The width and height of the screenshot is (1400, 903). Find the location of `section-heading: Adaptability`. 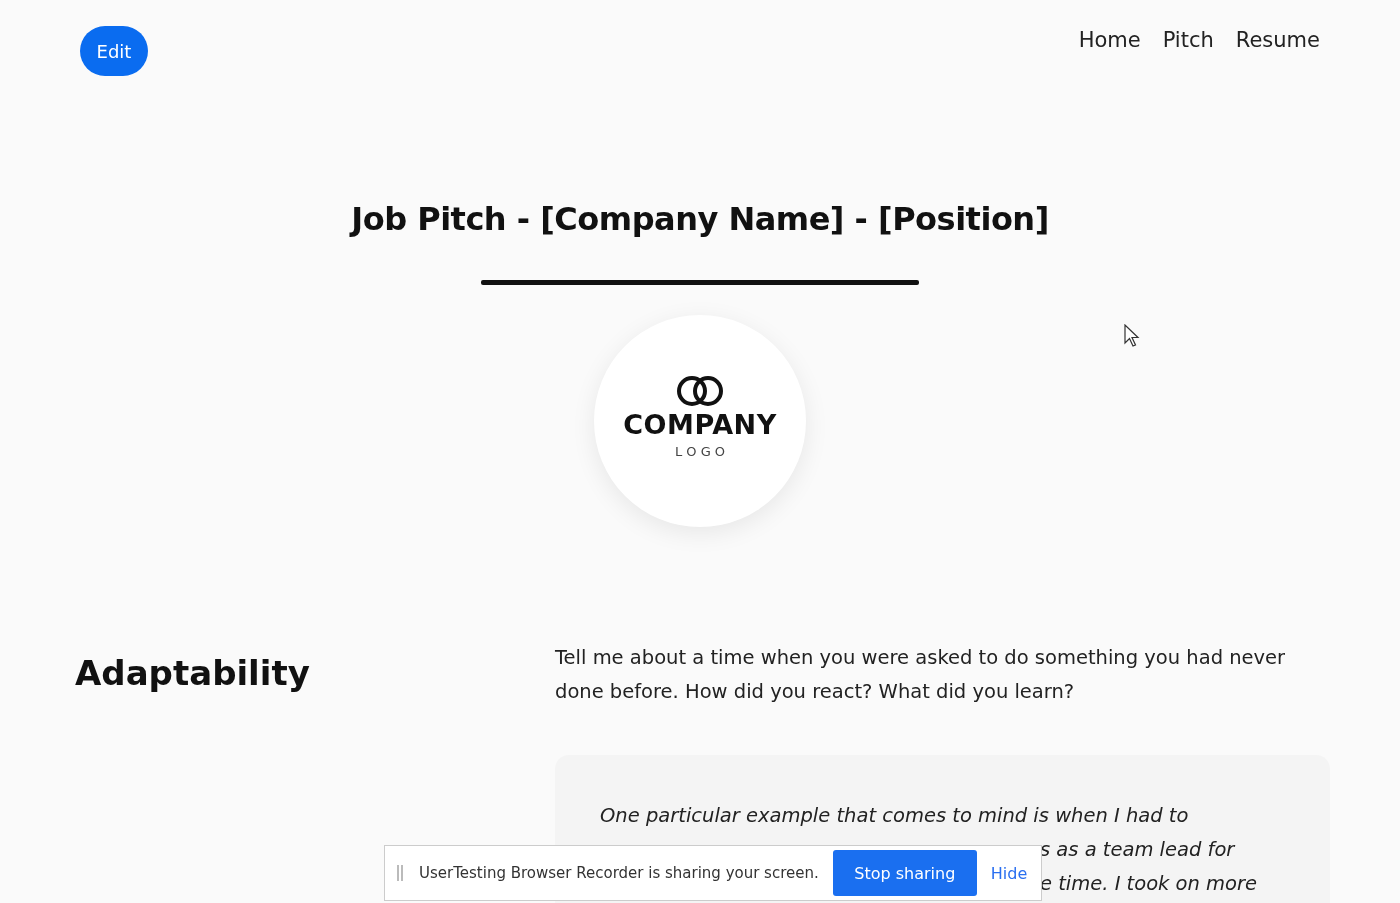

section-heading: Adaptability is located at coordinates (193, 673).